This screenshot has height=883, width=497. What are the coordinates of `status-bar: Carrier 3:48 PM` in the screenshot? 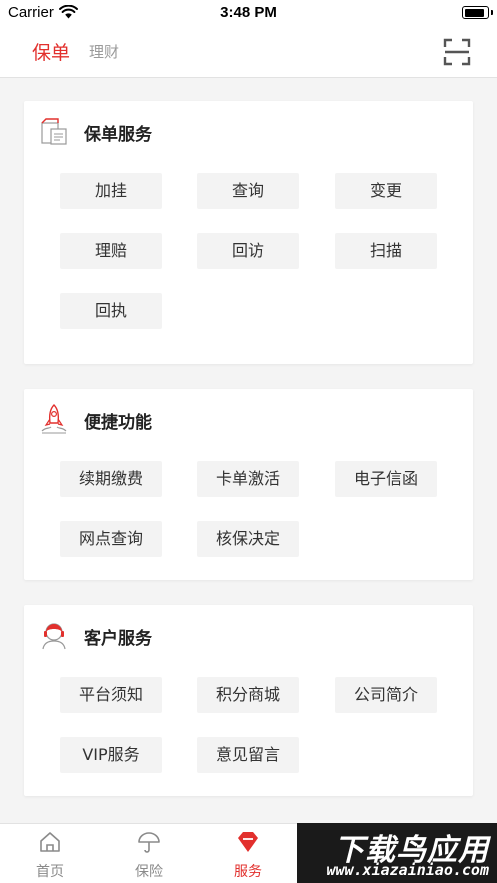 It's located at (248, 13).